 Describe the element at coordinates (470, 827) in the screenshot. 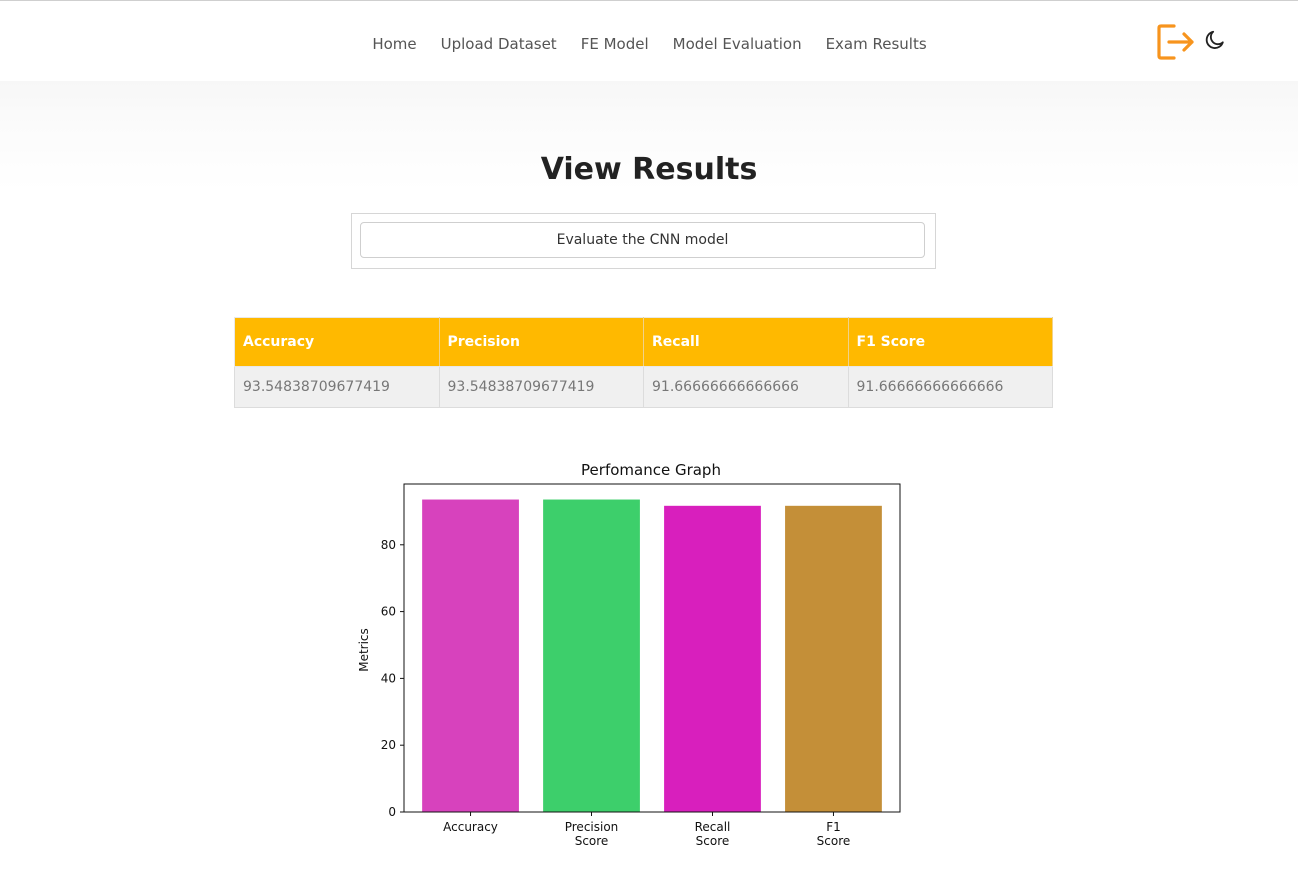

I see `x-tick-label: Accuracy` at that location.